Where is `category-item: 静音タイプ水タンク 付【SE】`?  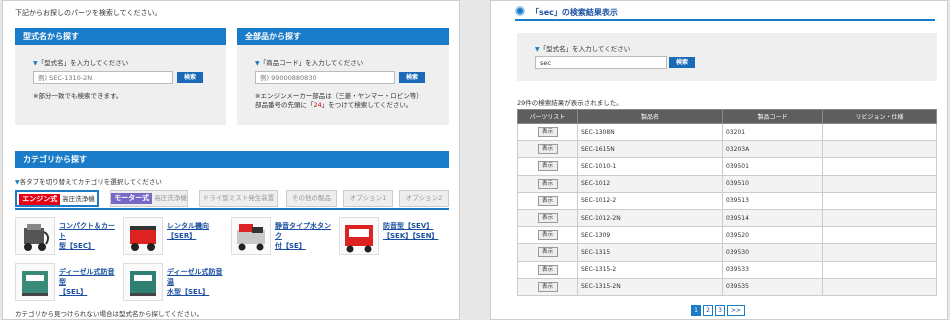 category-item: 静音タイプ水タンク 付【SE】 is located at coordinates (281, 237).